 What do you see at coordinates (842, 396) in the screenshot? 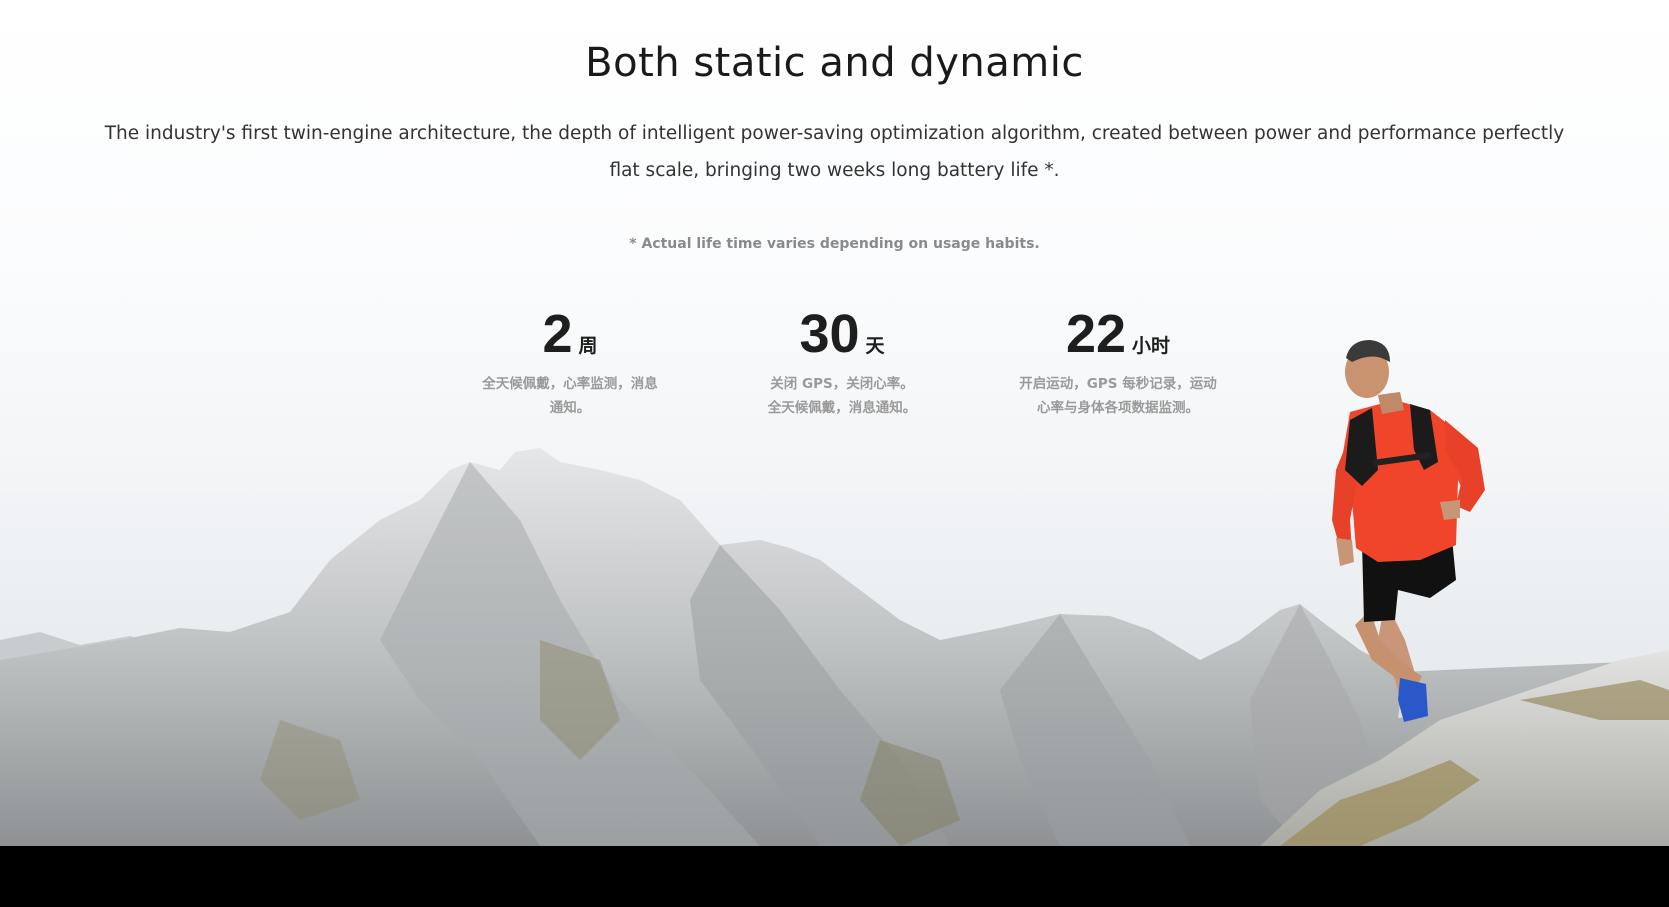
I see `stat-description: 关闭 GPS，关闭心率。 全天候佩戴，消息通知。` at bounding box center [842, 396].